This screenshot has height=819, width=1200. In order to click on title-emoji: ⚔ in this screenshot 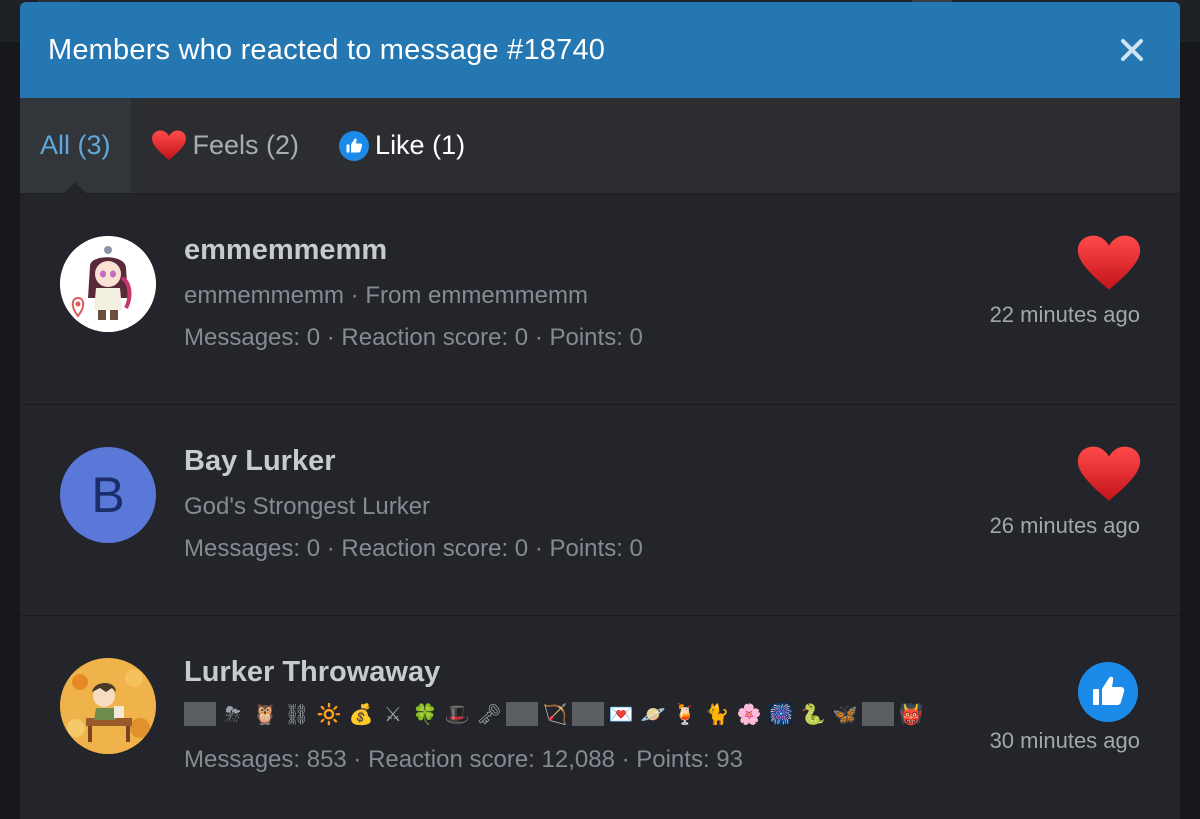, I will do `click(393, 714)`.